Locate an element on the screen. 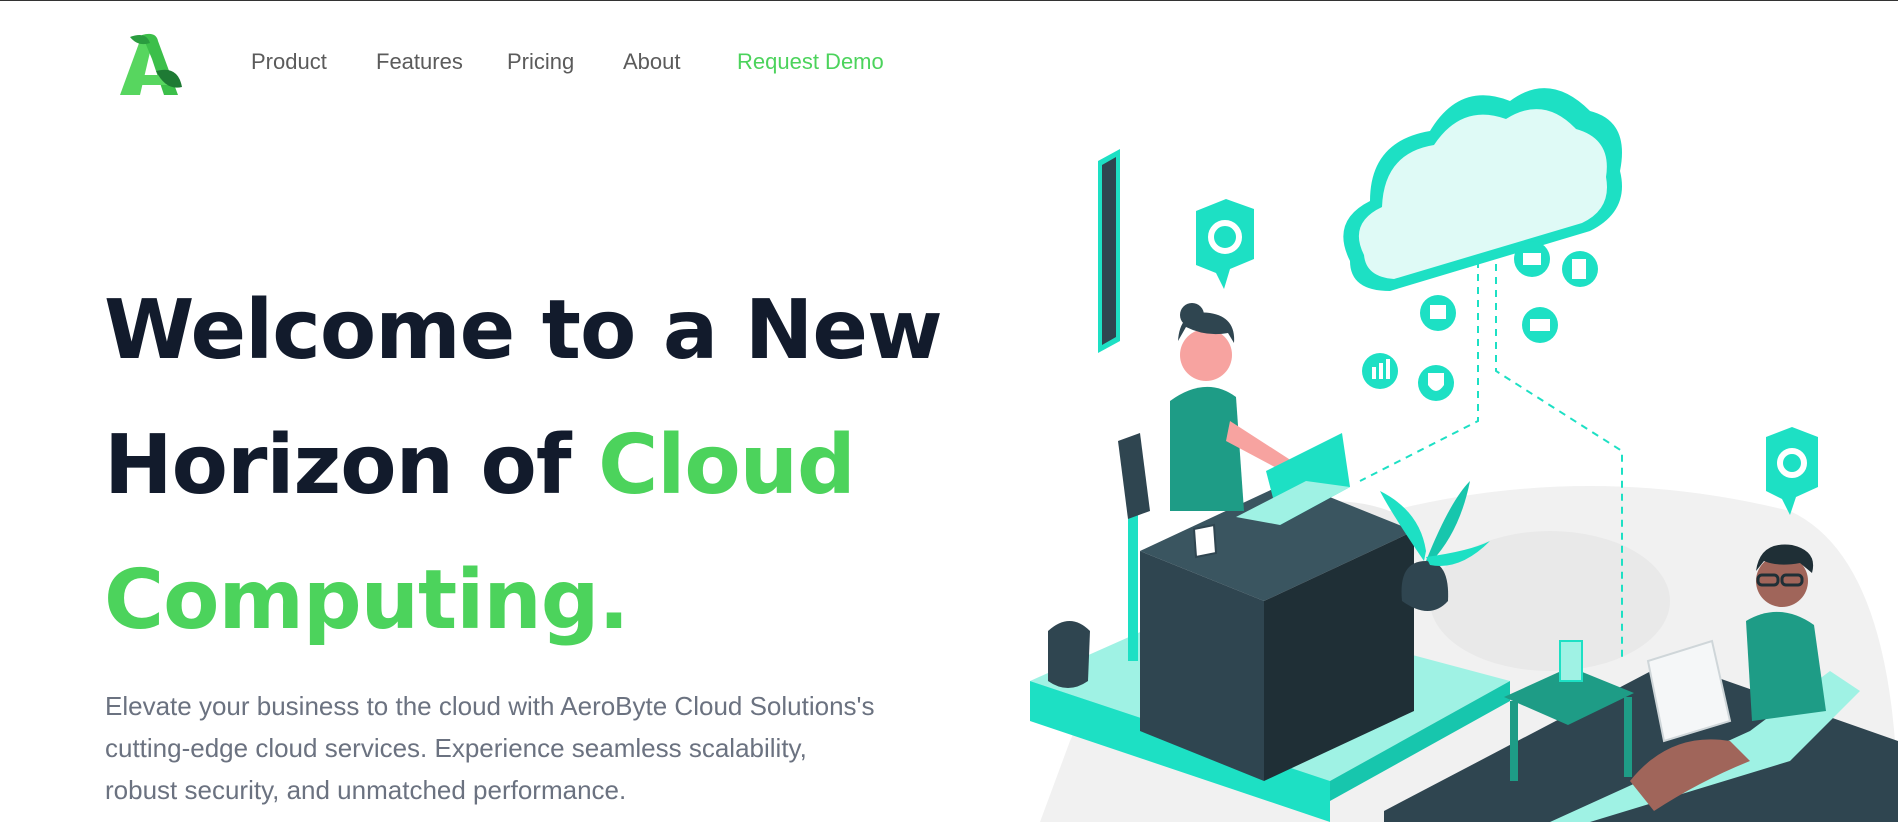 Image resolution: width=1898 pixels, height=822 pixels. coffee-cup-icon is located at coordinates (1205, 541).